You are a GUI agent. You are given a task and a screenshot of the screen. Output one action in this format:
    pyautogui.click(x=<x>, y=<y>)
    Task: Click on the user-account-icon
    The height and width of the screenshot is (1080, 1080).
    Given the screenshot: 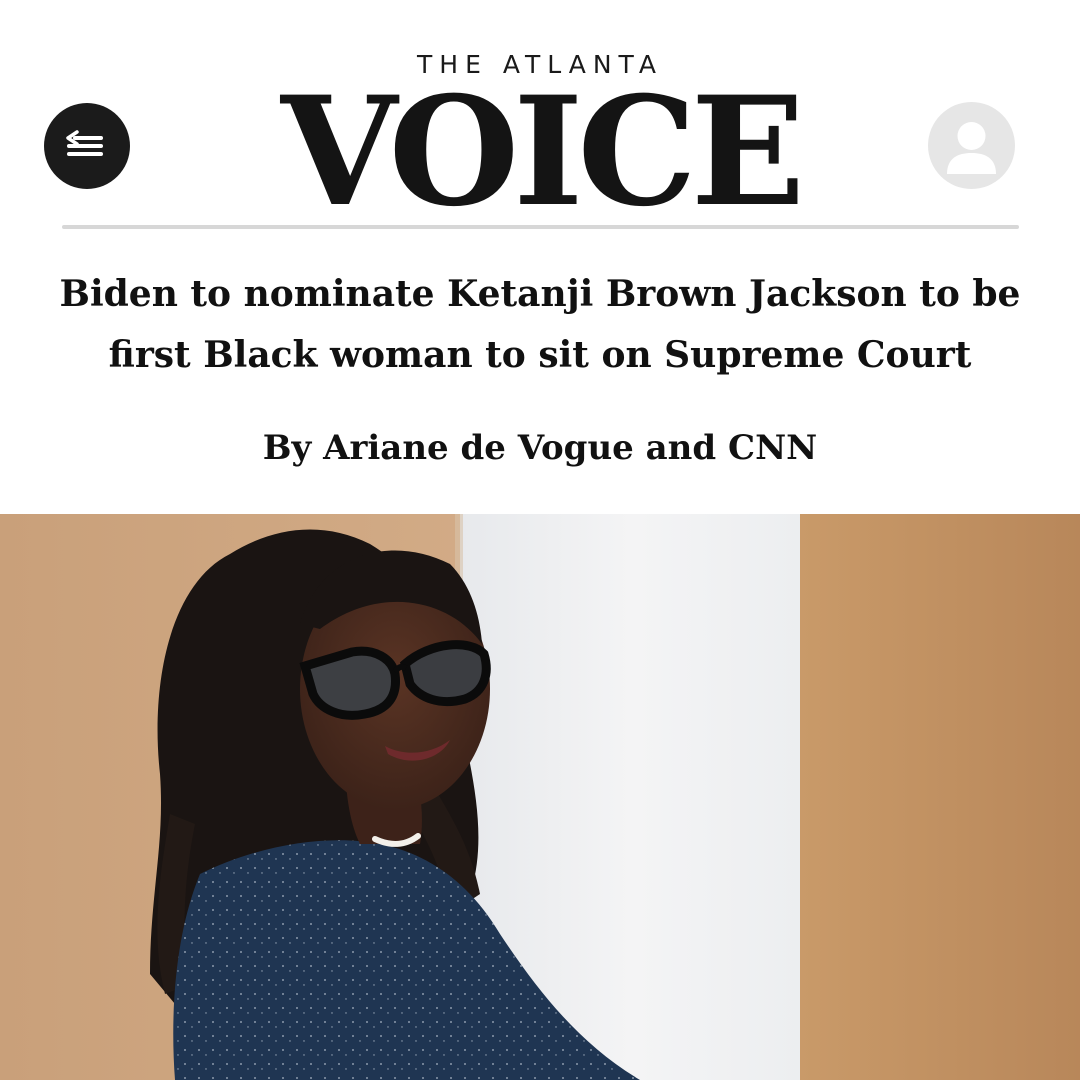 What is the action you would take?
    pyautogui.click(x=971, y=148)
    